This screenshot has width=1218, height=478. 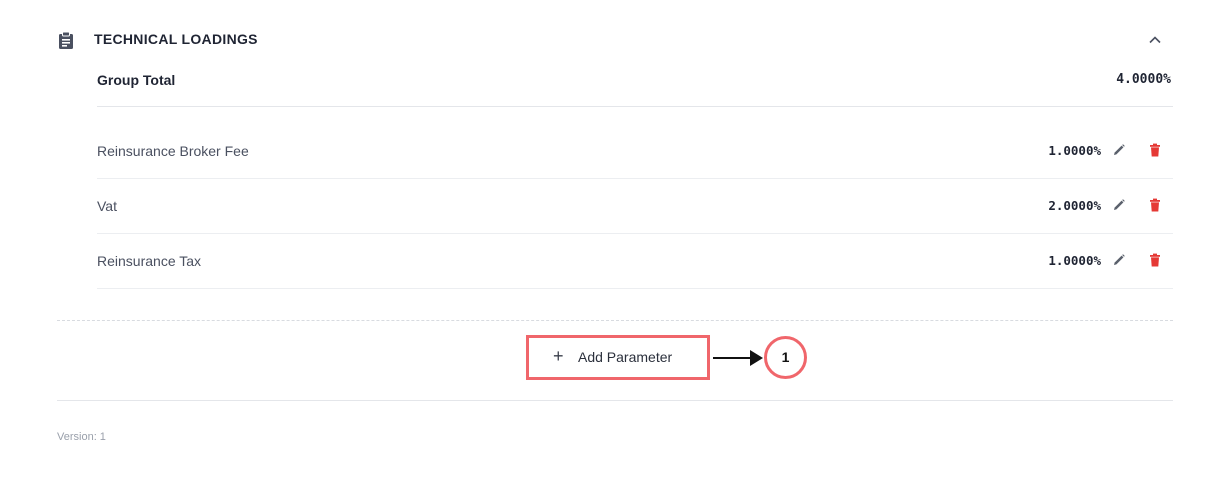 What do you see at coordinates (149, 261) in the screenshot?
I see `parameter-label: Reinsurance Tax` at bounding box center [149, 261].